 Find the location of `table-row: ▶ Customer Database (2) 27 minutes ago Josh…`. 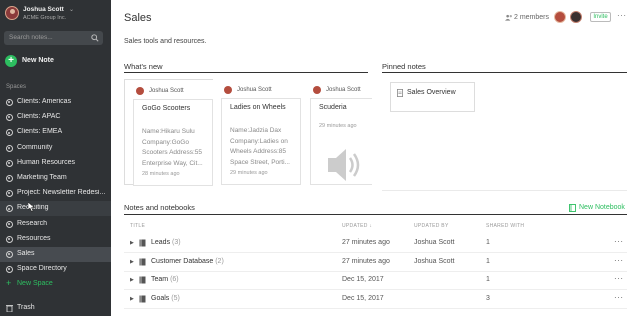

table-row: ▶ Customer Database (2) 27 minutes ago Josh… is located at coordinates (375, 263).